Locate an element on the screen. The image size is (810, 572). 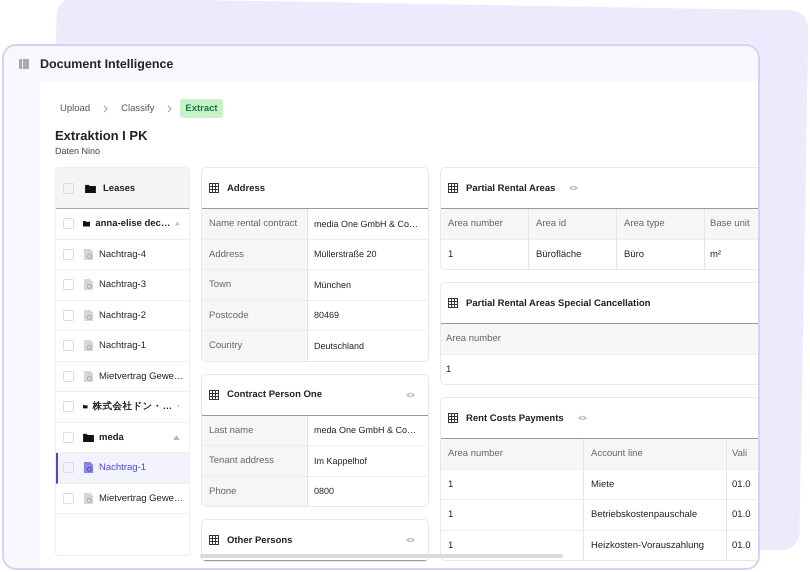
field-value: 80469 is located at coordinates (326, 315).